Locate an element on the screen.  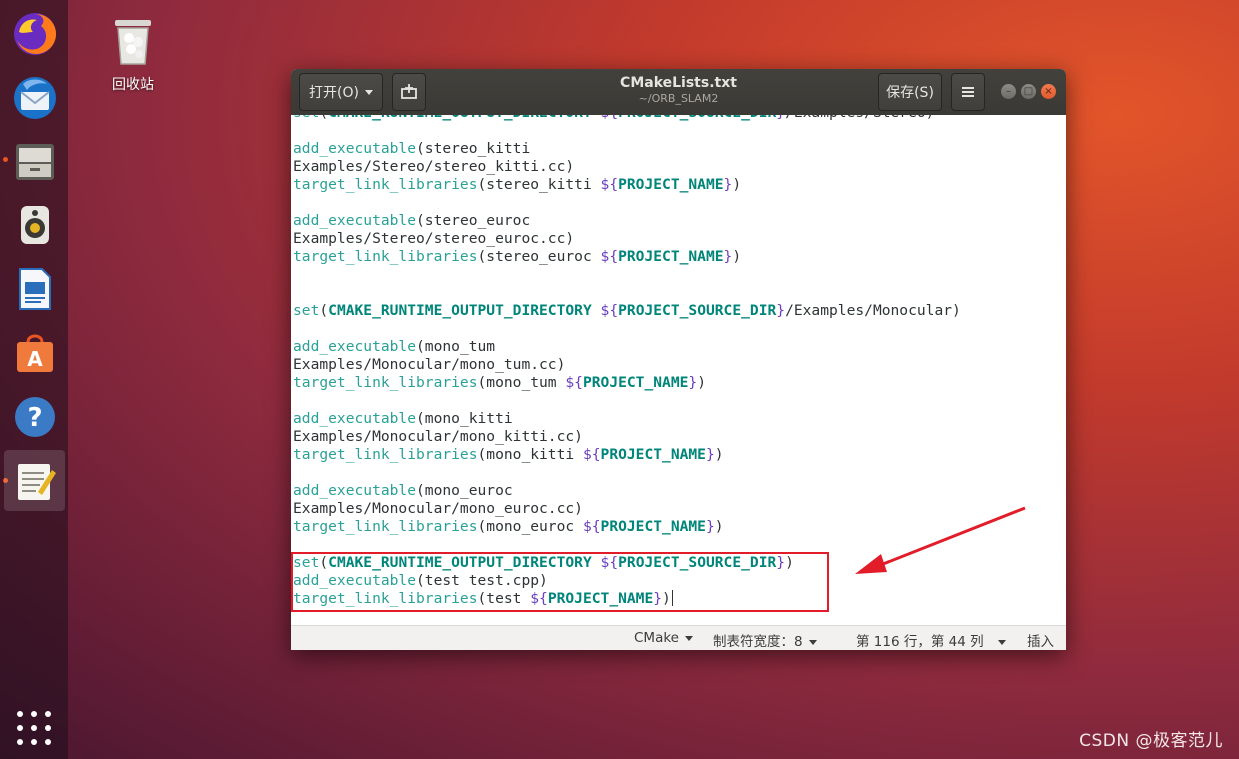
window-subtitle: ~/ORB_SLAM2 is located at coordinates (678, 98).